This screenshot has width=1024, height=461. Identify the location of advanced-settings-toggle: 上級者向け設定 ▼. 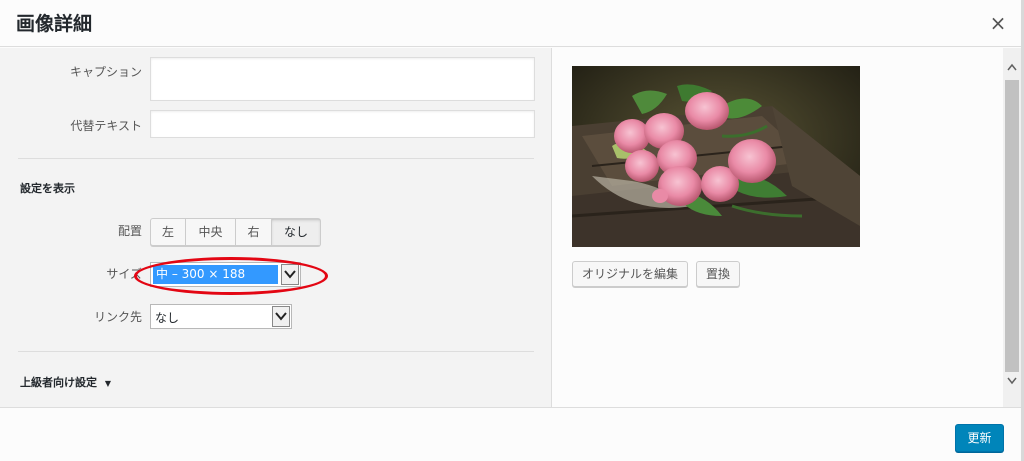
(65, 382).